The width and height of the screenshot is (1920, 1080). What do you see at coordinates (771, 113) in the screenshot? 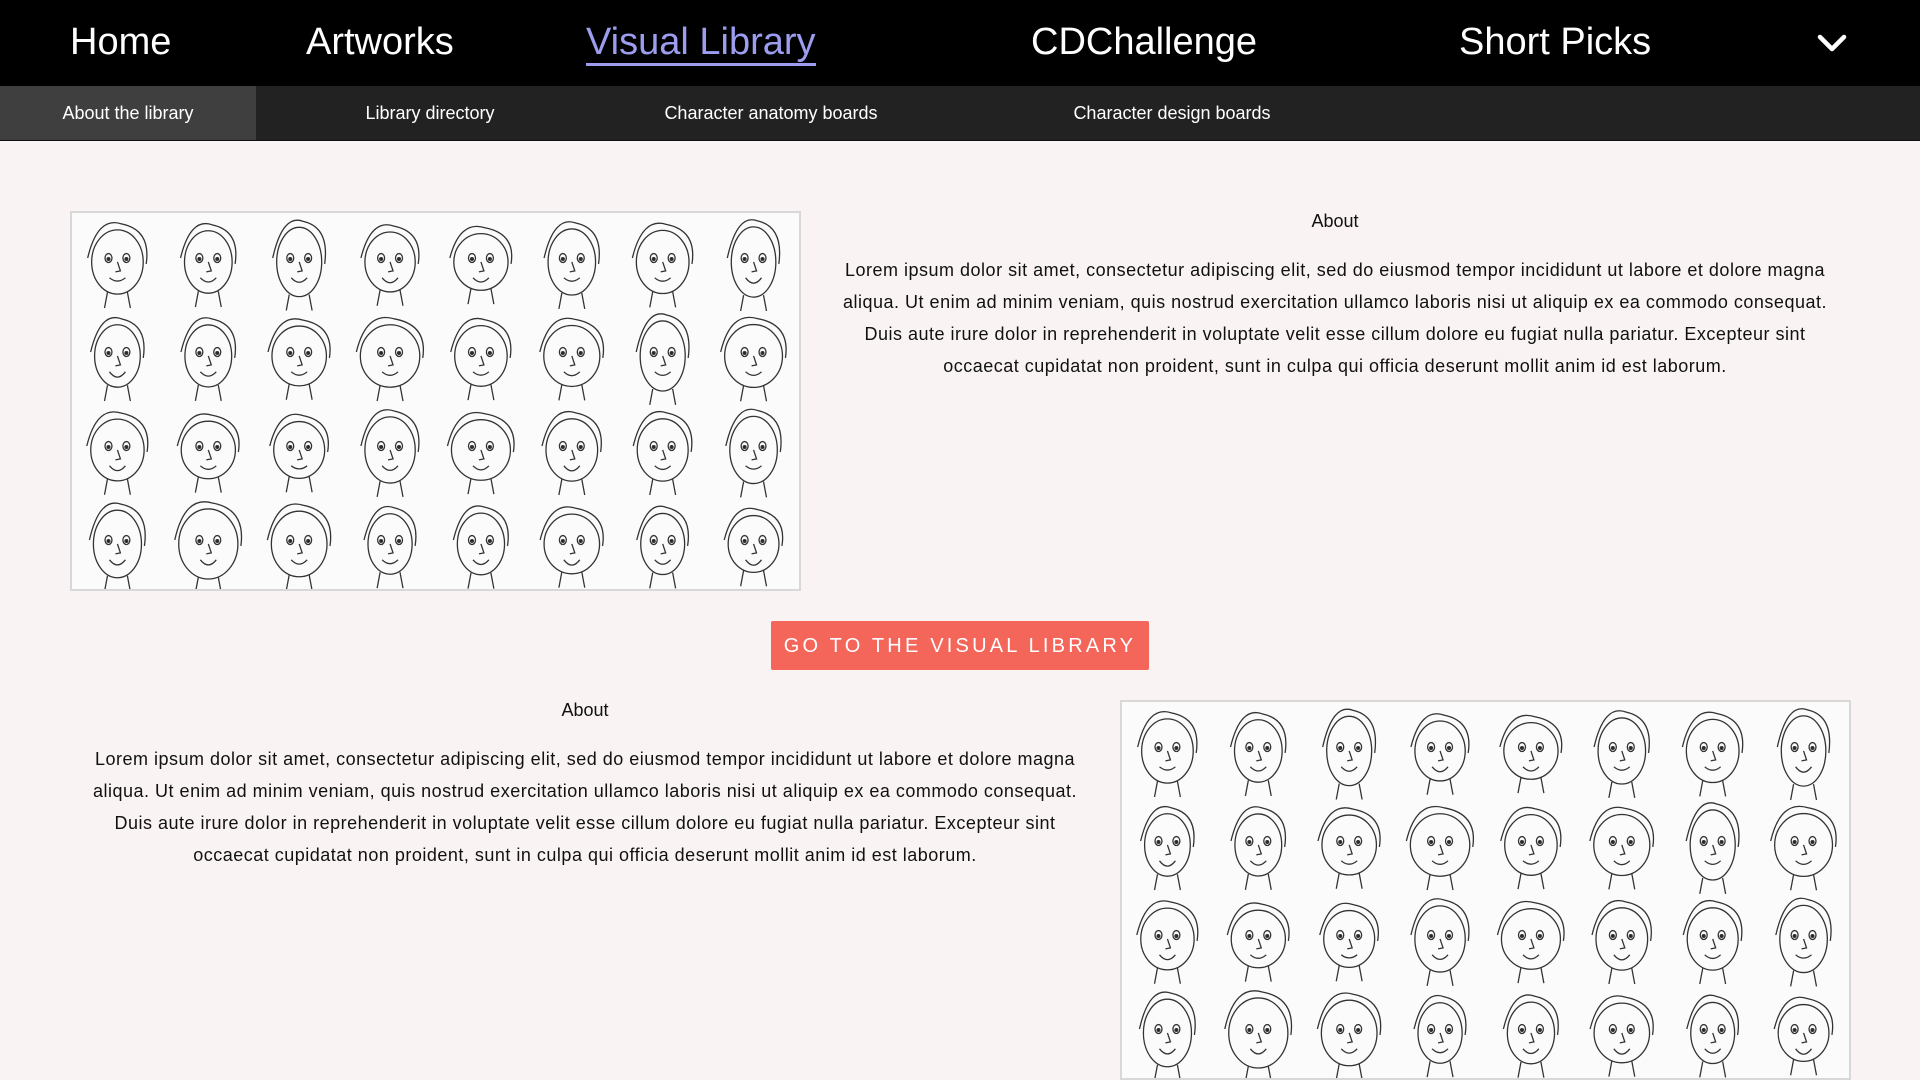
I see `subnav-item-anatomy-boards: Character anatomy boards` at bounding box center [771, 113].